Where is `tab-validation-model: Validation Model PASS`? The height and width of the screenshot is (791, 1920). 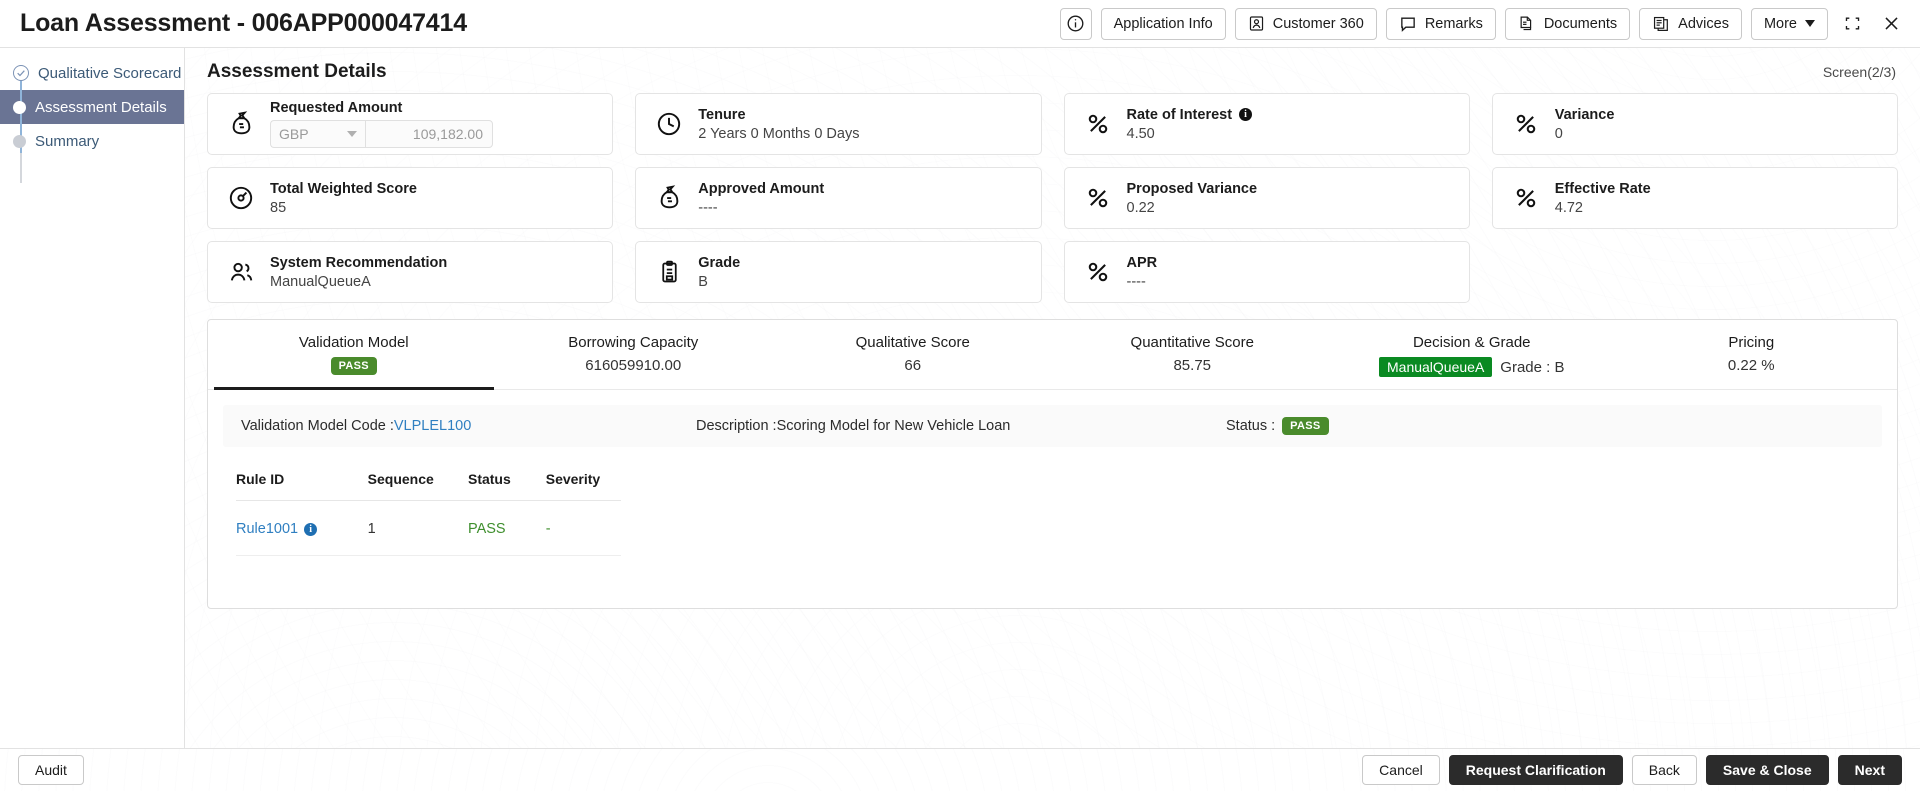
tab-validation-model: Validation Model PASS is located at coordinates (354, 355).